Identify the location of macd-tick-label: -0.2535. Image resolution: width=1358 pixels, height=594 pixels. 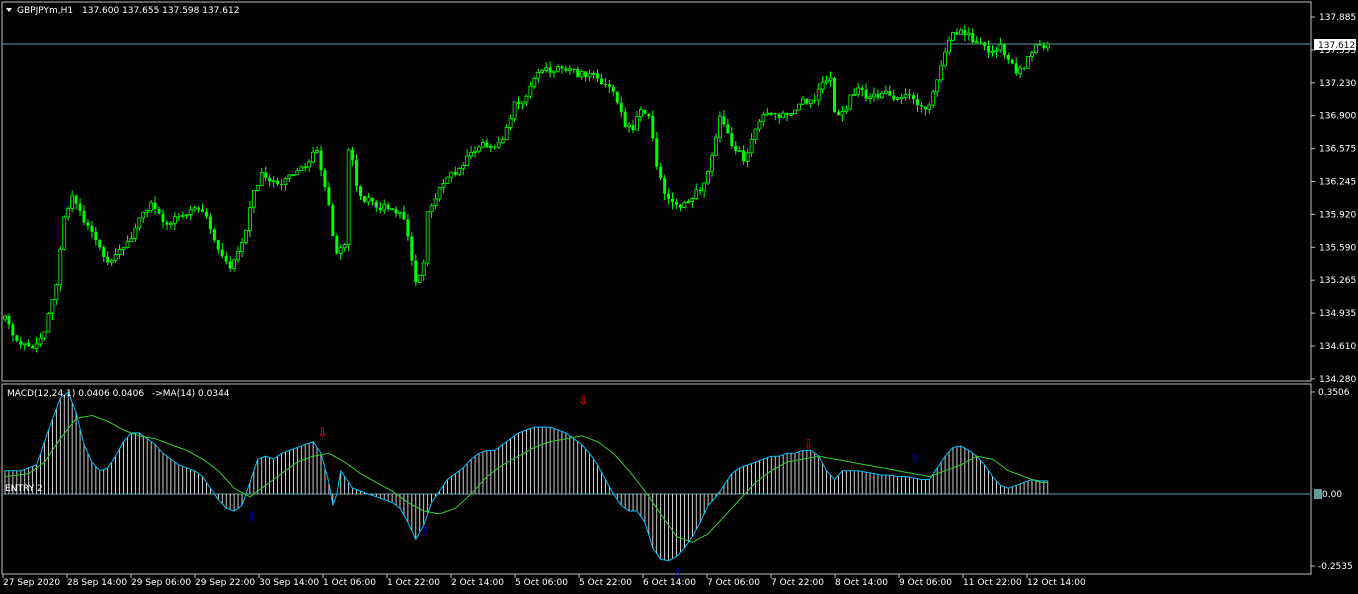
(1335, 567).